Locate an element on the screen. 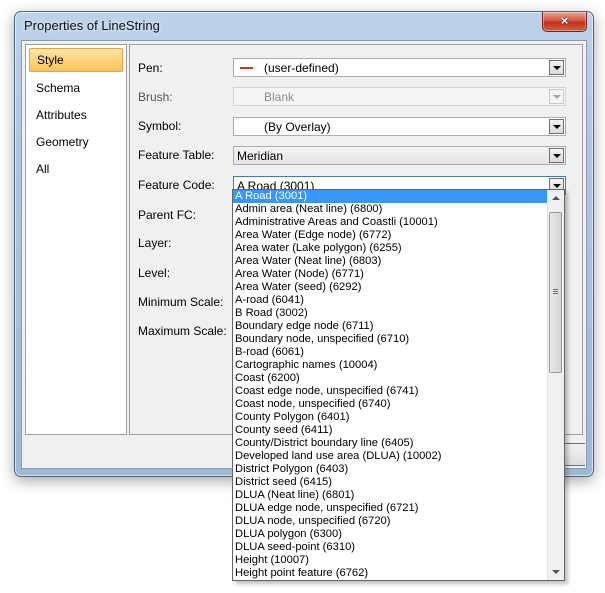  close-button: × is located at coordinates (564, 22).